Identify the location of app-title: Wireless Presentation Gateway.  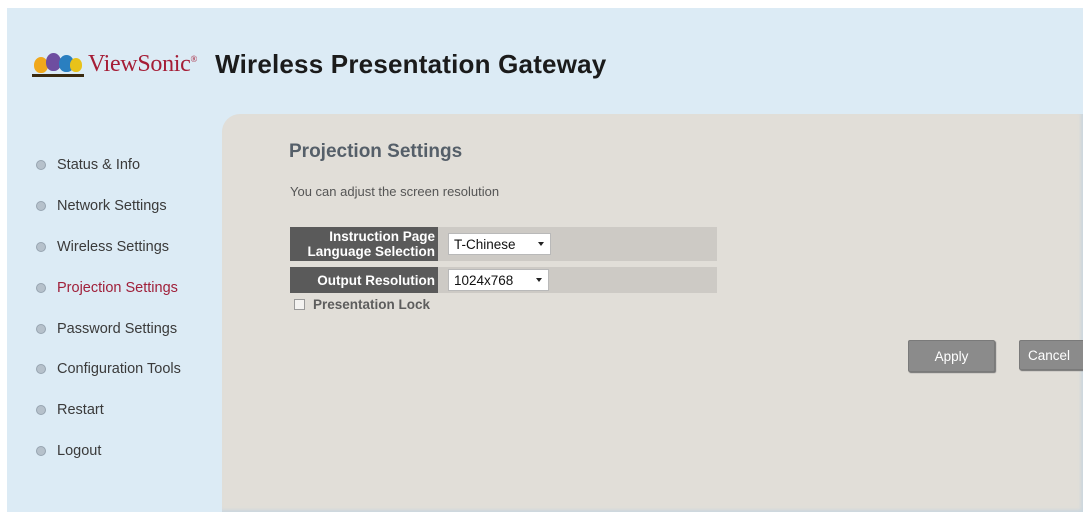
(411, 63).